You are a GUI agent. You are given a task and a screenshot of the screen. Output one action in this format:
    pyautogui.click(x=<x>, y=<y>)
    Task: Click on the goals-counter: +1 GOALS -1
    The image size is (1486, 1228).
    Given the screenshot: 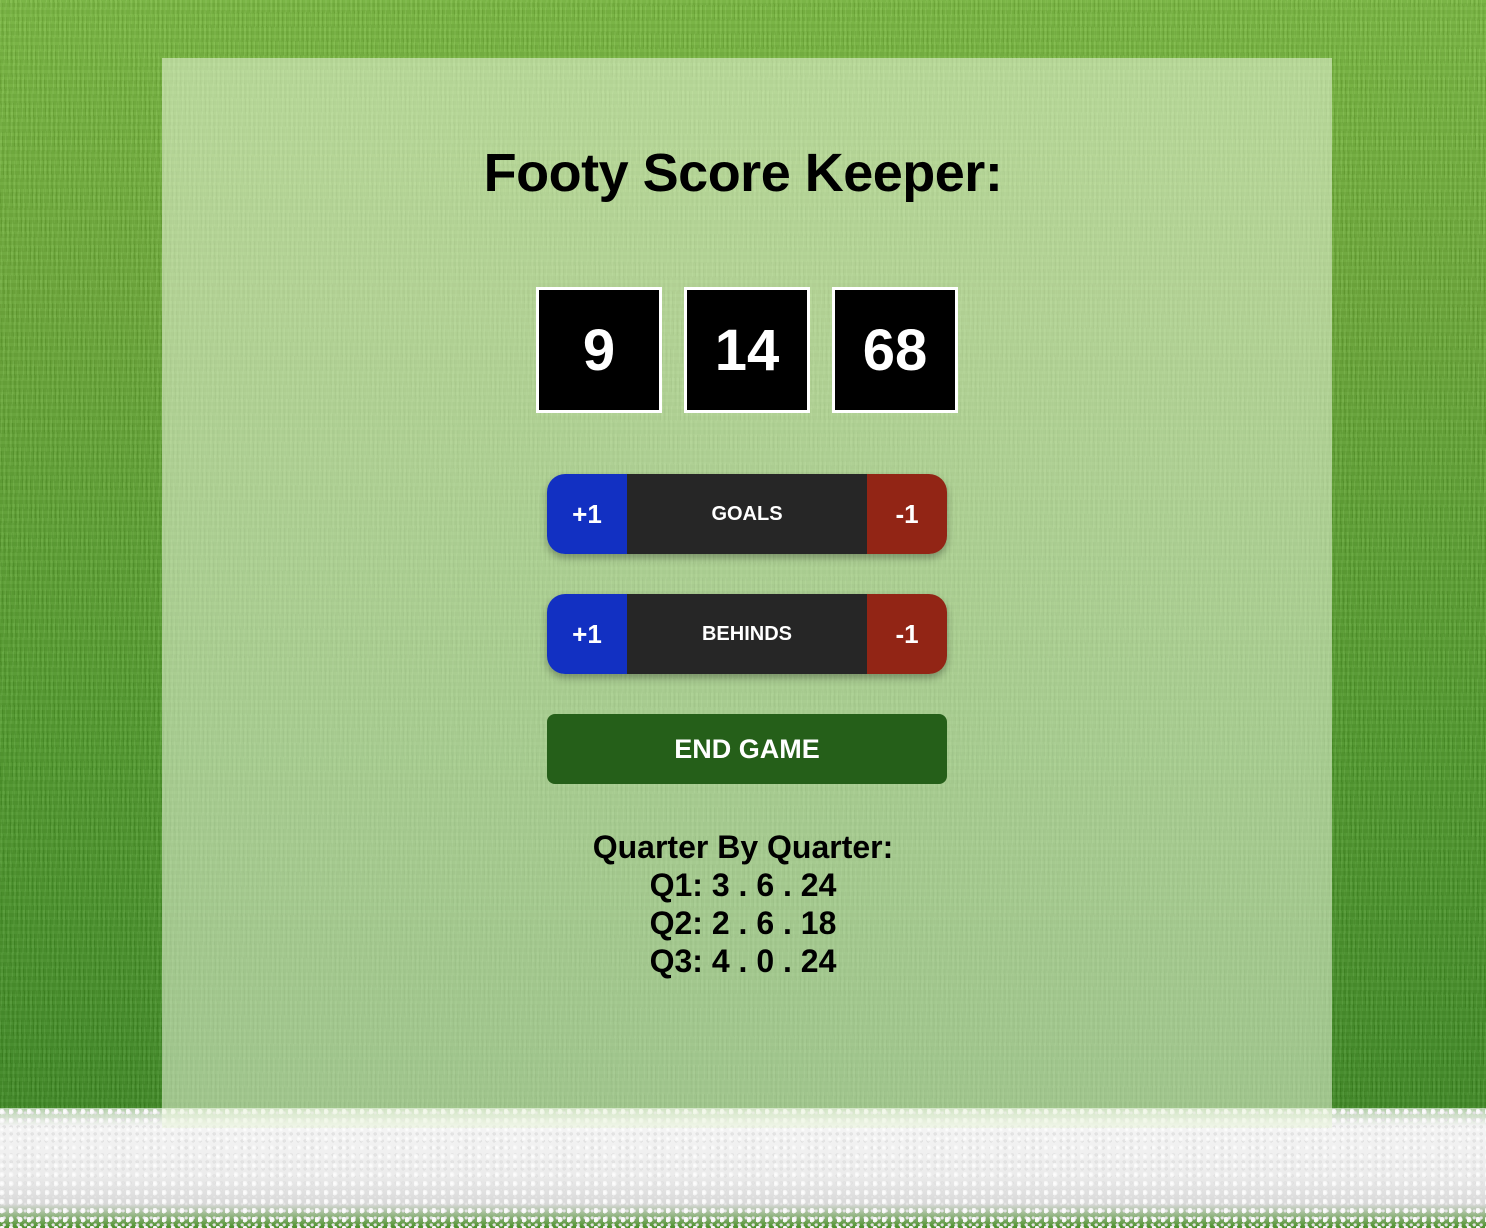 What is the action you would take?
    pyautogui.click(x=747, y=514)
    